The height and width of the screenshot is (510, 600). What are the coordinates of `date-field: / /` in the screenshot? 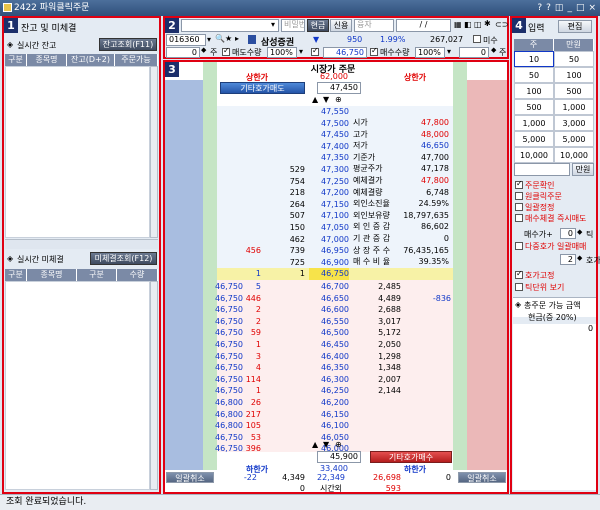 It's located at (423, 25).